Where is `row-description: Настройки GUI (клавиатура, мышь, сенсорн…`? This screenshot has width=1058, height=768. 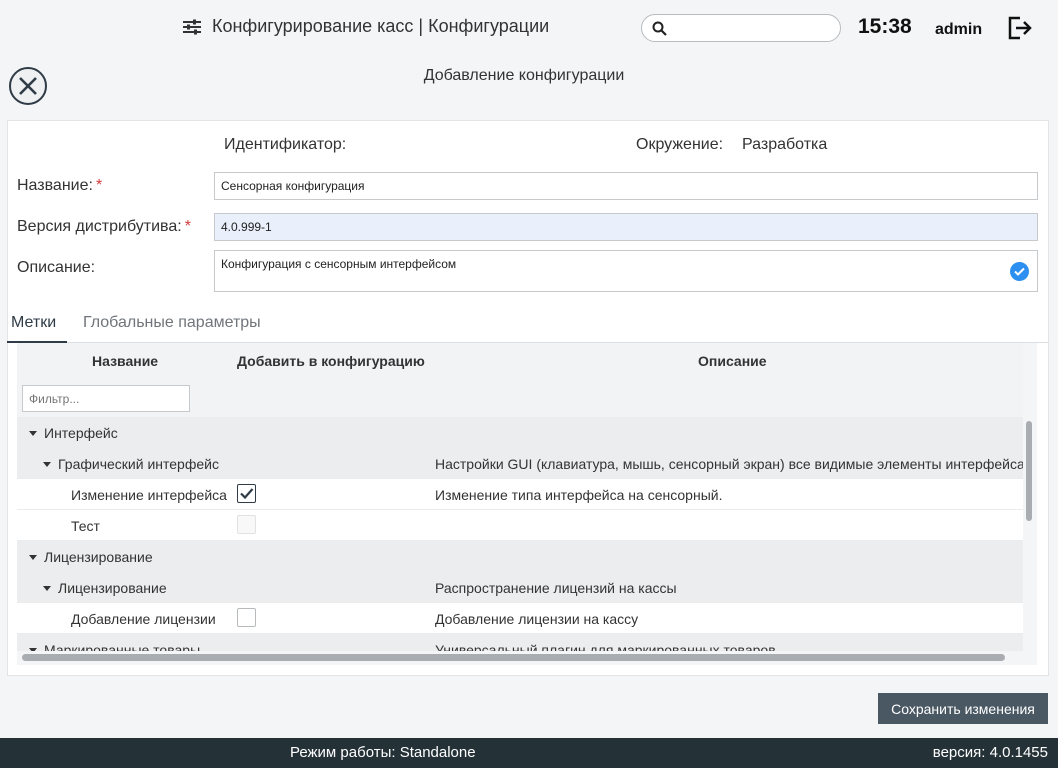
row-description: Настройки GUI (клавиатура, мышь, сенсорн… is located at coordinates (730, 464).